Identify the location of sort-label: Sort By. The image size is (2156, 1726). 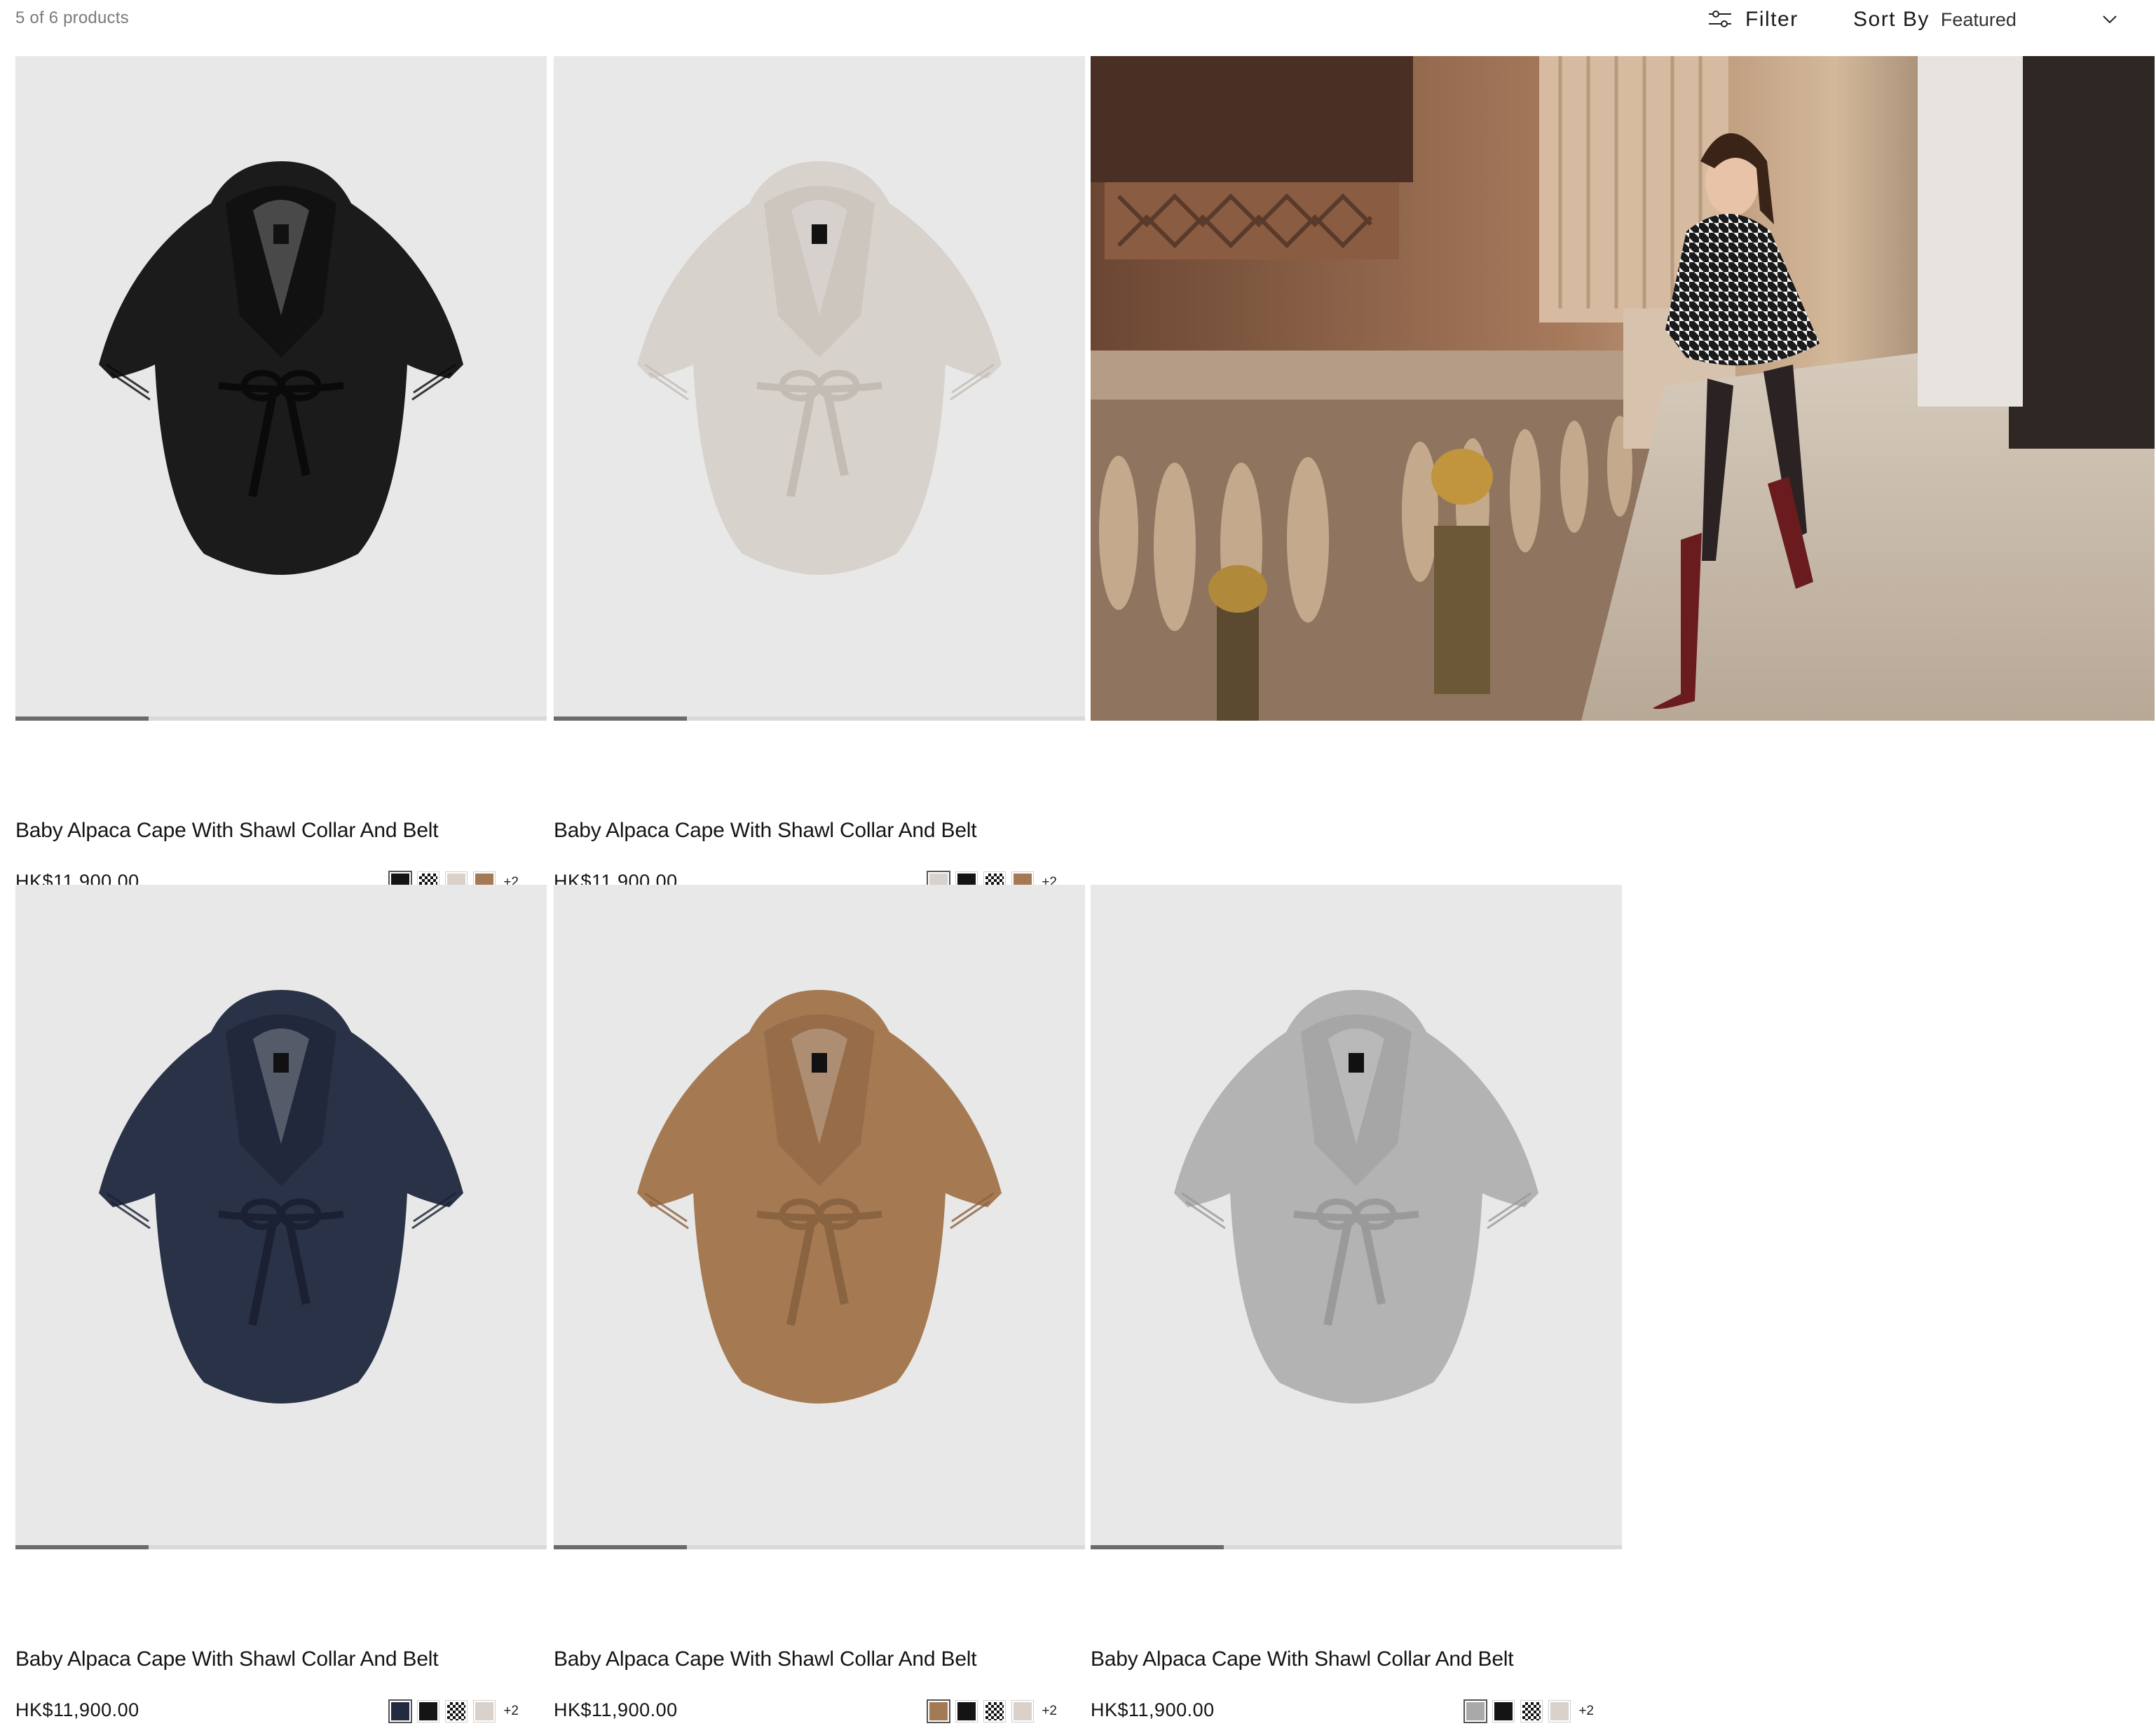
(1891, 19).